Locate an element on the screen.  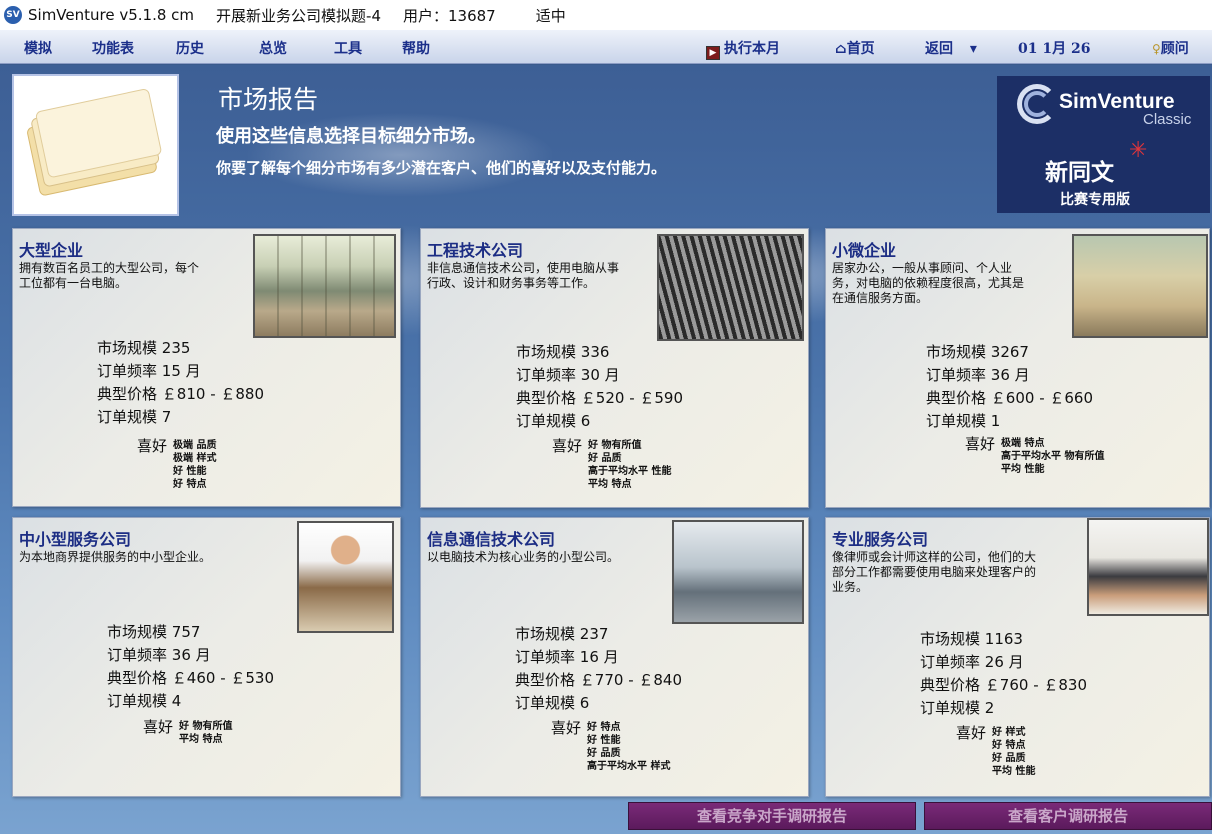
segment-description: 居家办公，一般从事顾问、个人业 务，对电脑的依赖程度很高，尤其是 在通信服务方面。 is located at coordinates (928, 283).